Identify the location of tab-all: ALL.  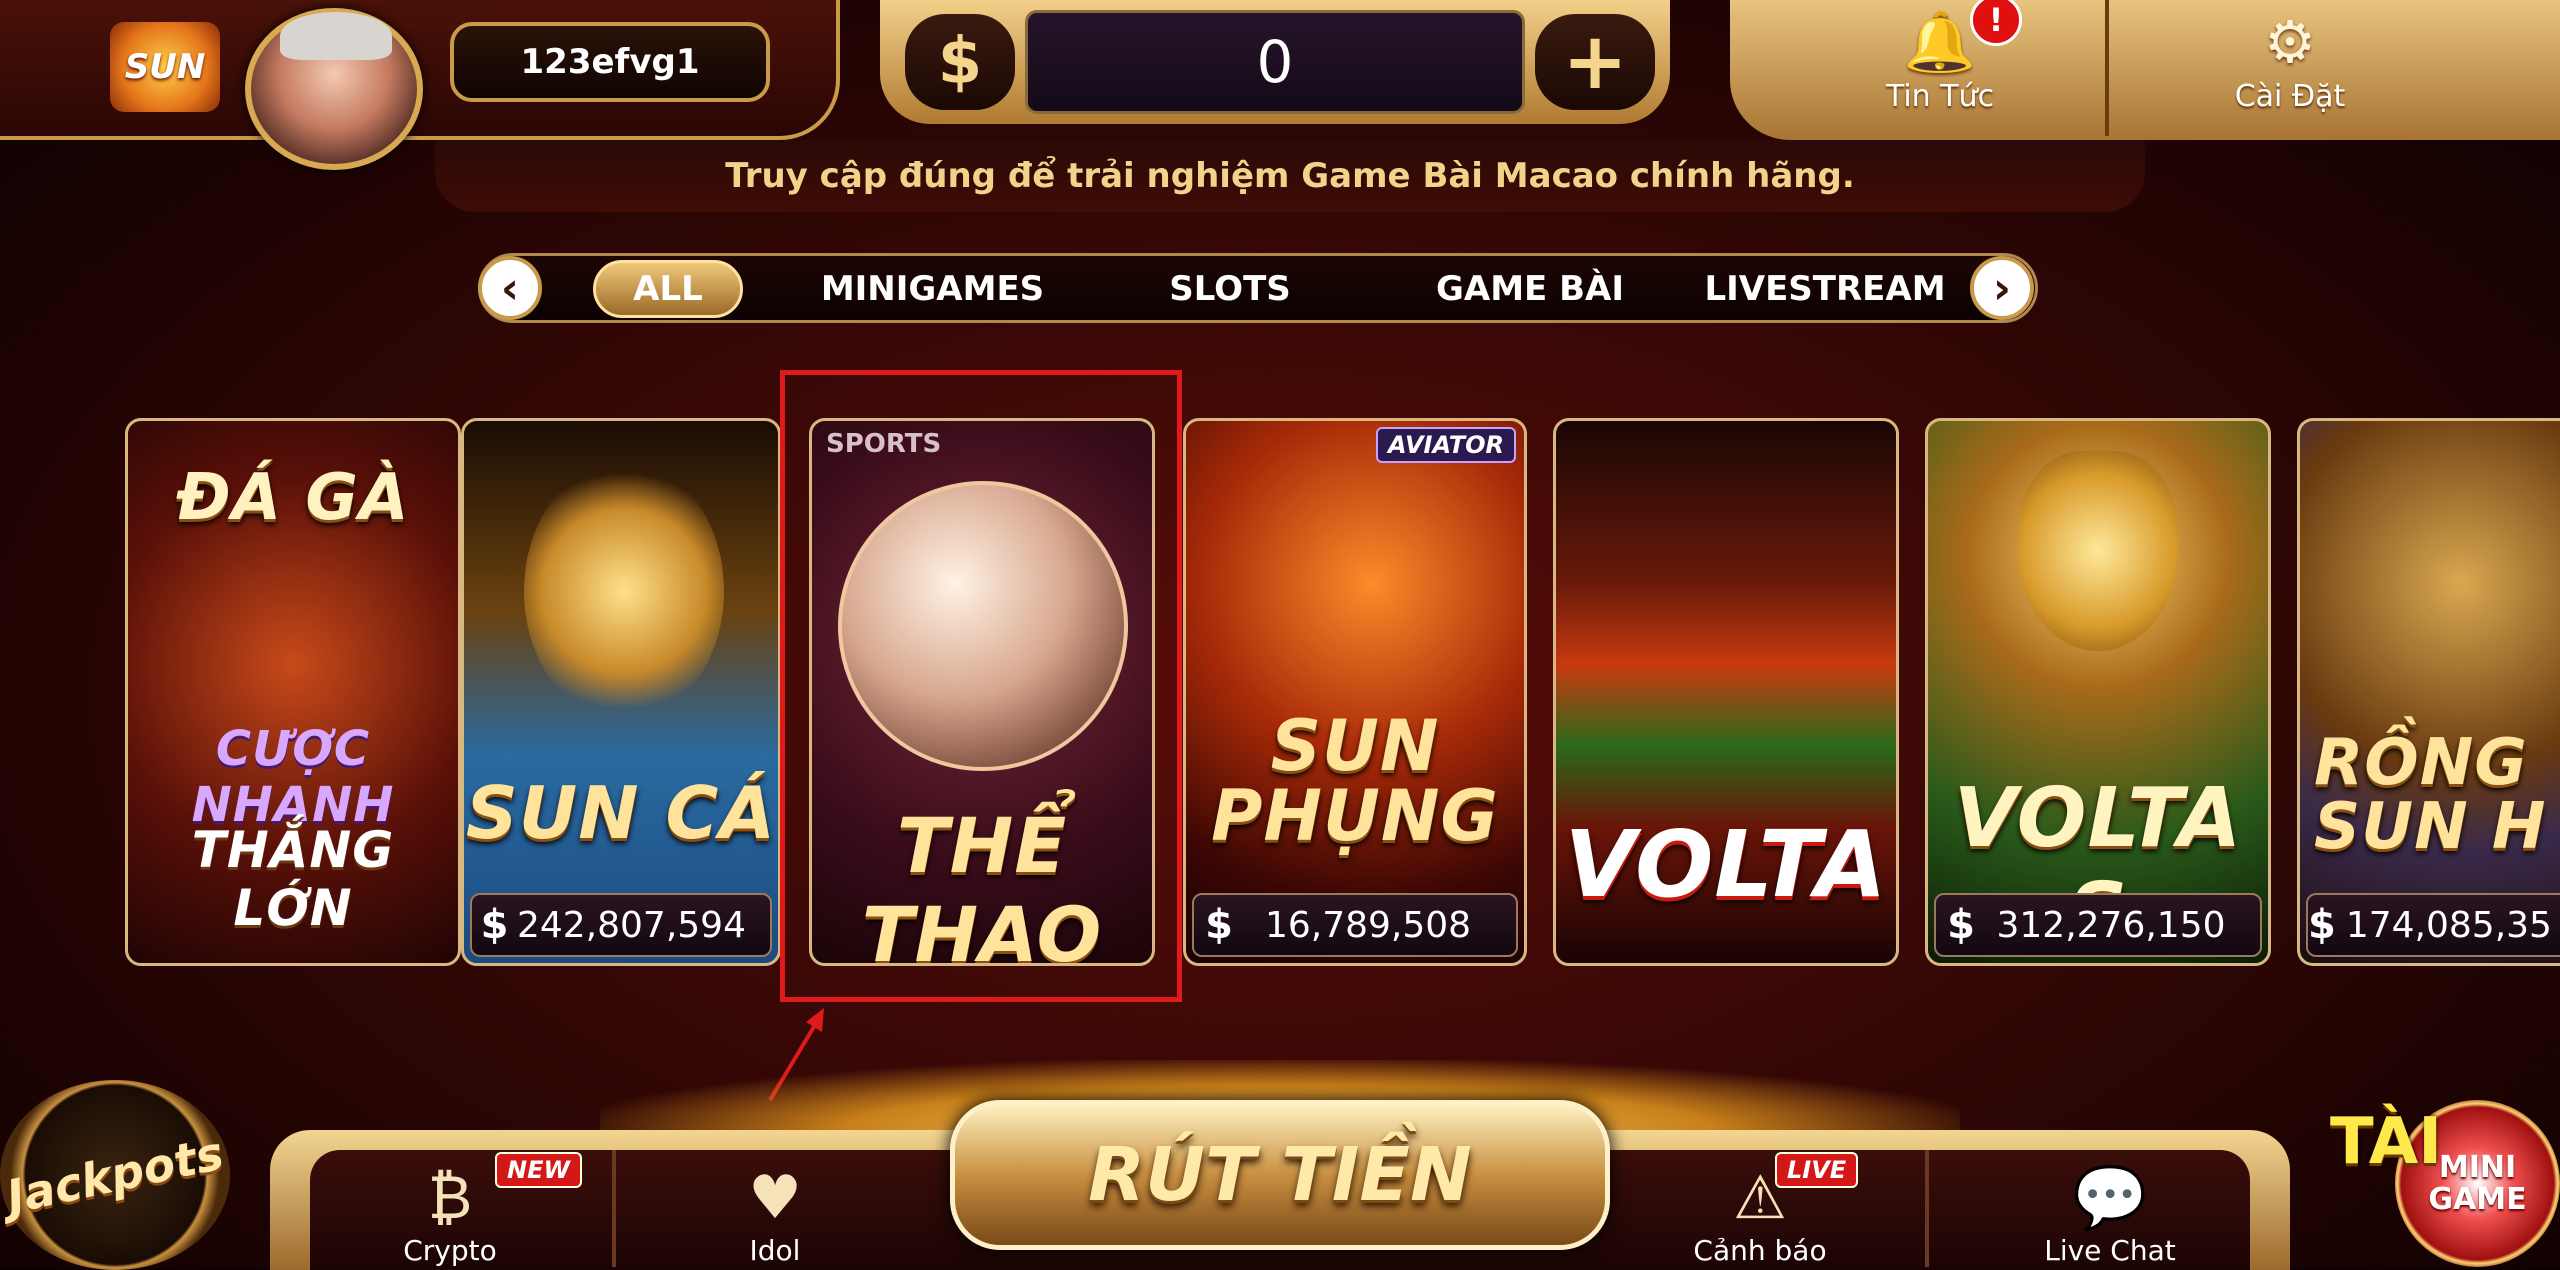
(668, 289).